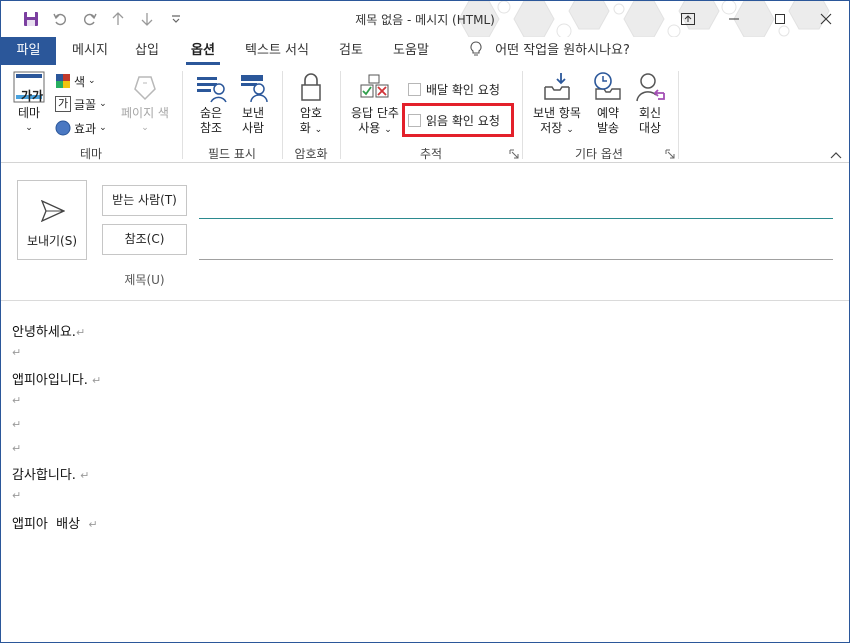 The width and height of the screenshot is (850, 643). What do you see at coordinates (688, 19) in the screenshot?
I see `ribbon-display-button` at bounding box center [688, 19].